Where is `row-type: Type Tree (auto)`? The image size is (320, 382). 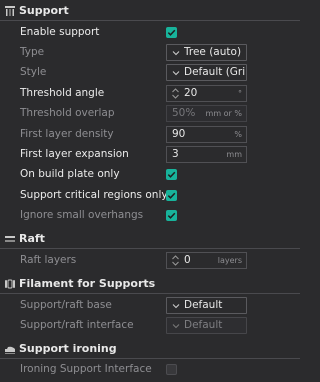 row-type: Type Tree (auto) is located at coordinates (150, 53).